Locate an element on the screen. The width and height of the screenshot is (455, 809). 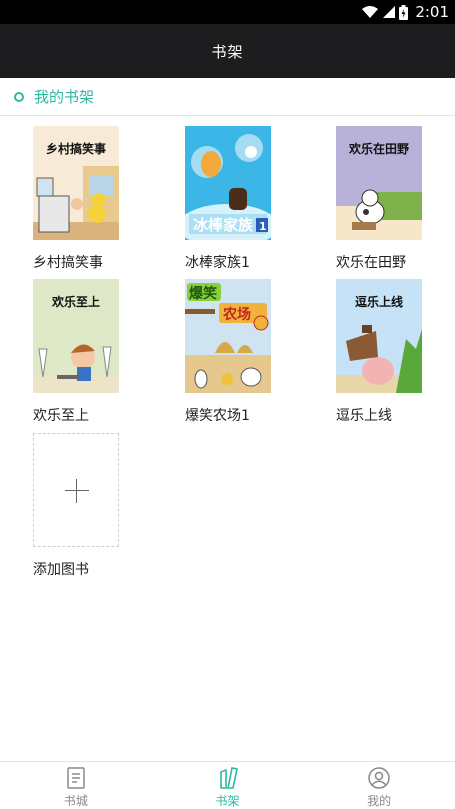
book-cover: 乡村搞笑事 is located at coordinates (76, 183).